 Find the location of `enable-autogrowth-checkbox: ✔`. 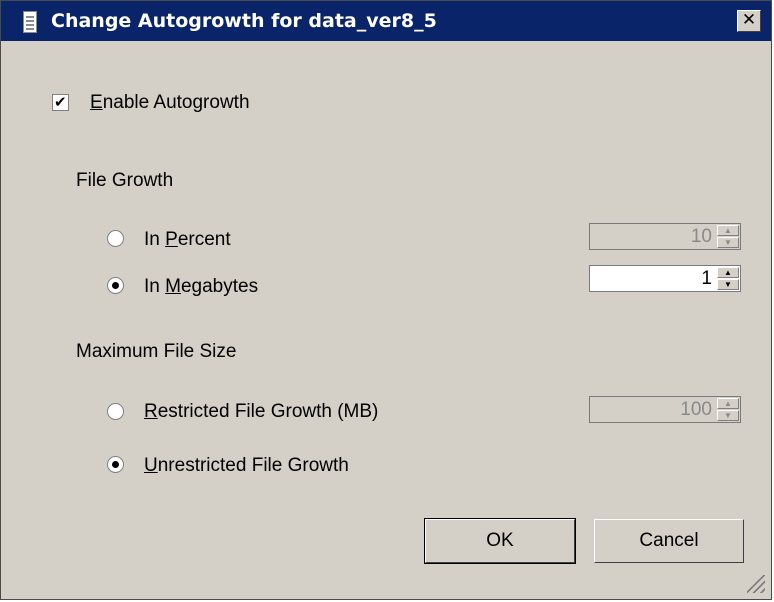

enable-autogrowth-checkbox: ✔ is located at coordinates (60, 102).